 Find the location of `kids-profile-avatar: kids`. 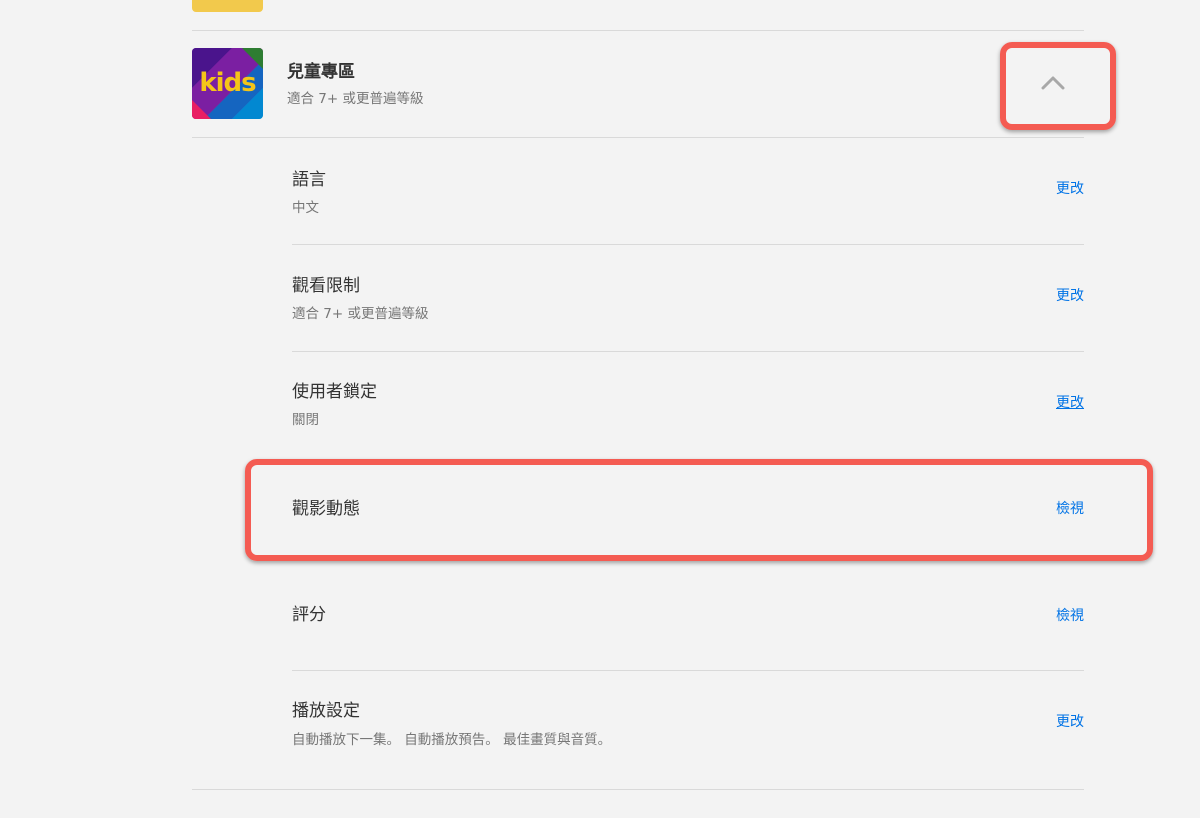

kids-profile-avatar: kids is located at coordinates (227, 83).